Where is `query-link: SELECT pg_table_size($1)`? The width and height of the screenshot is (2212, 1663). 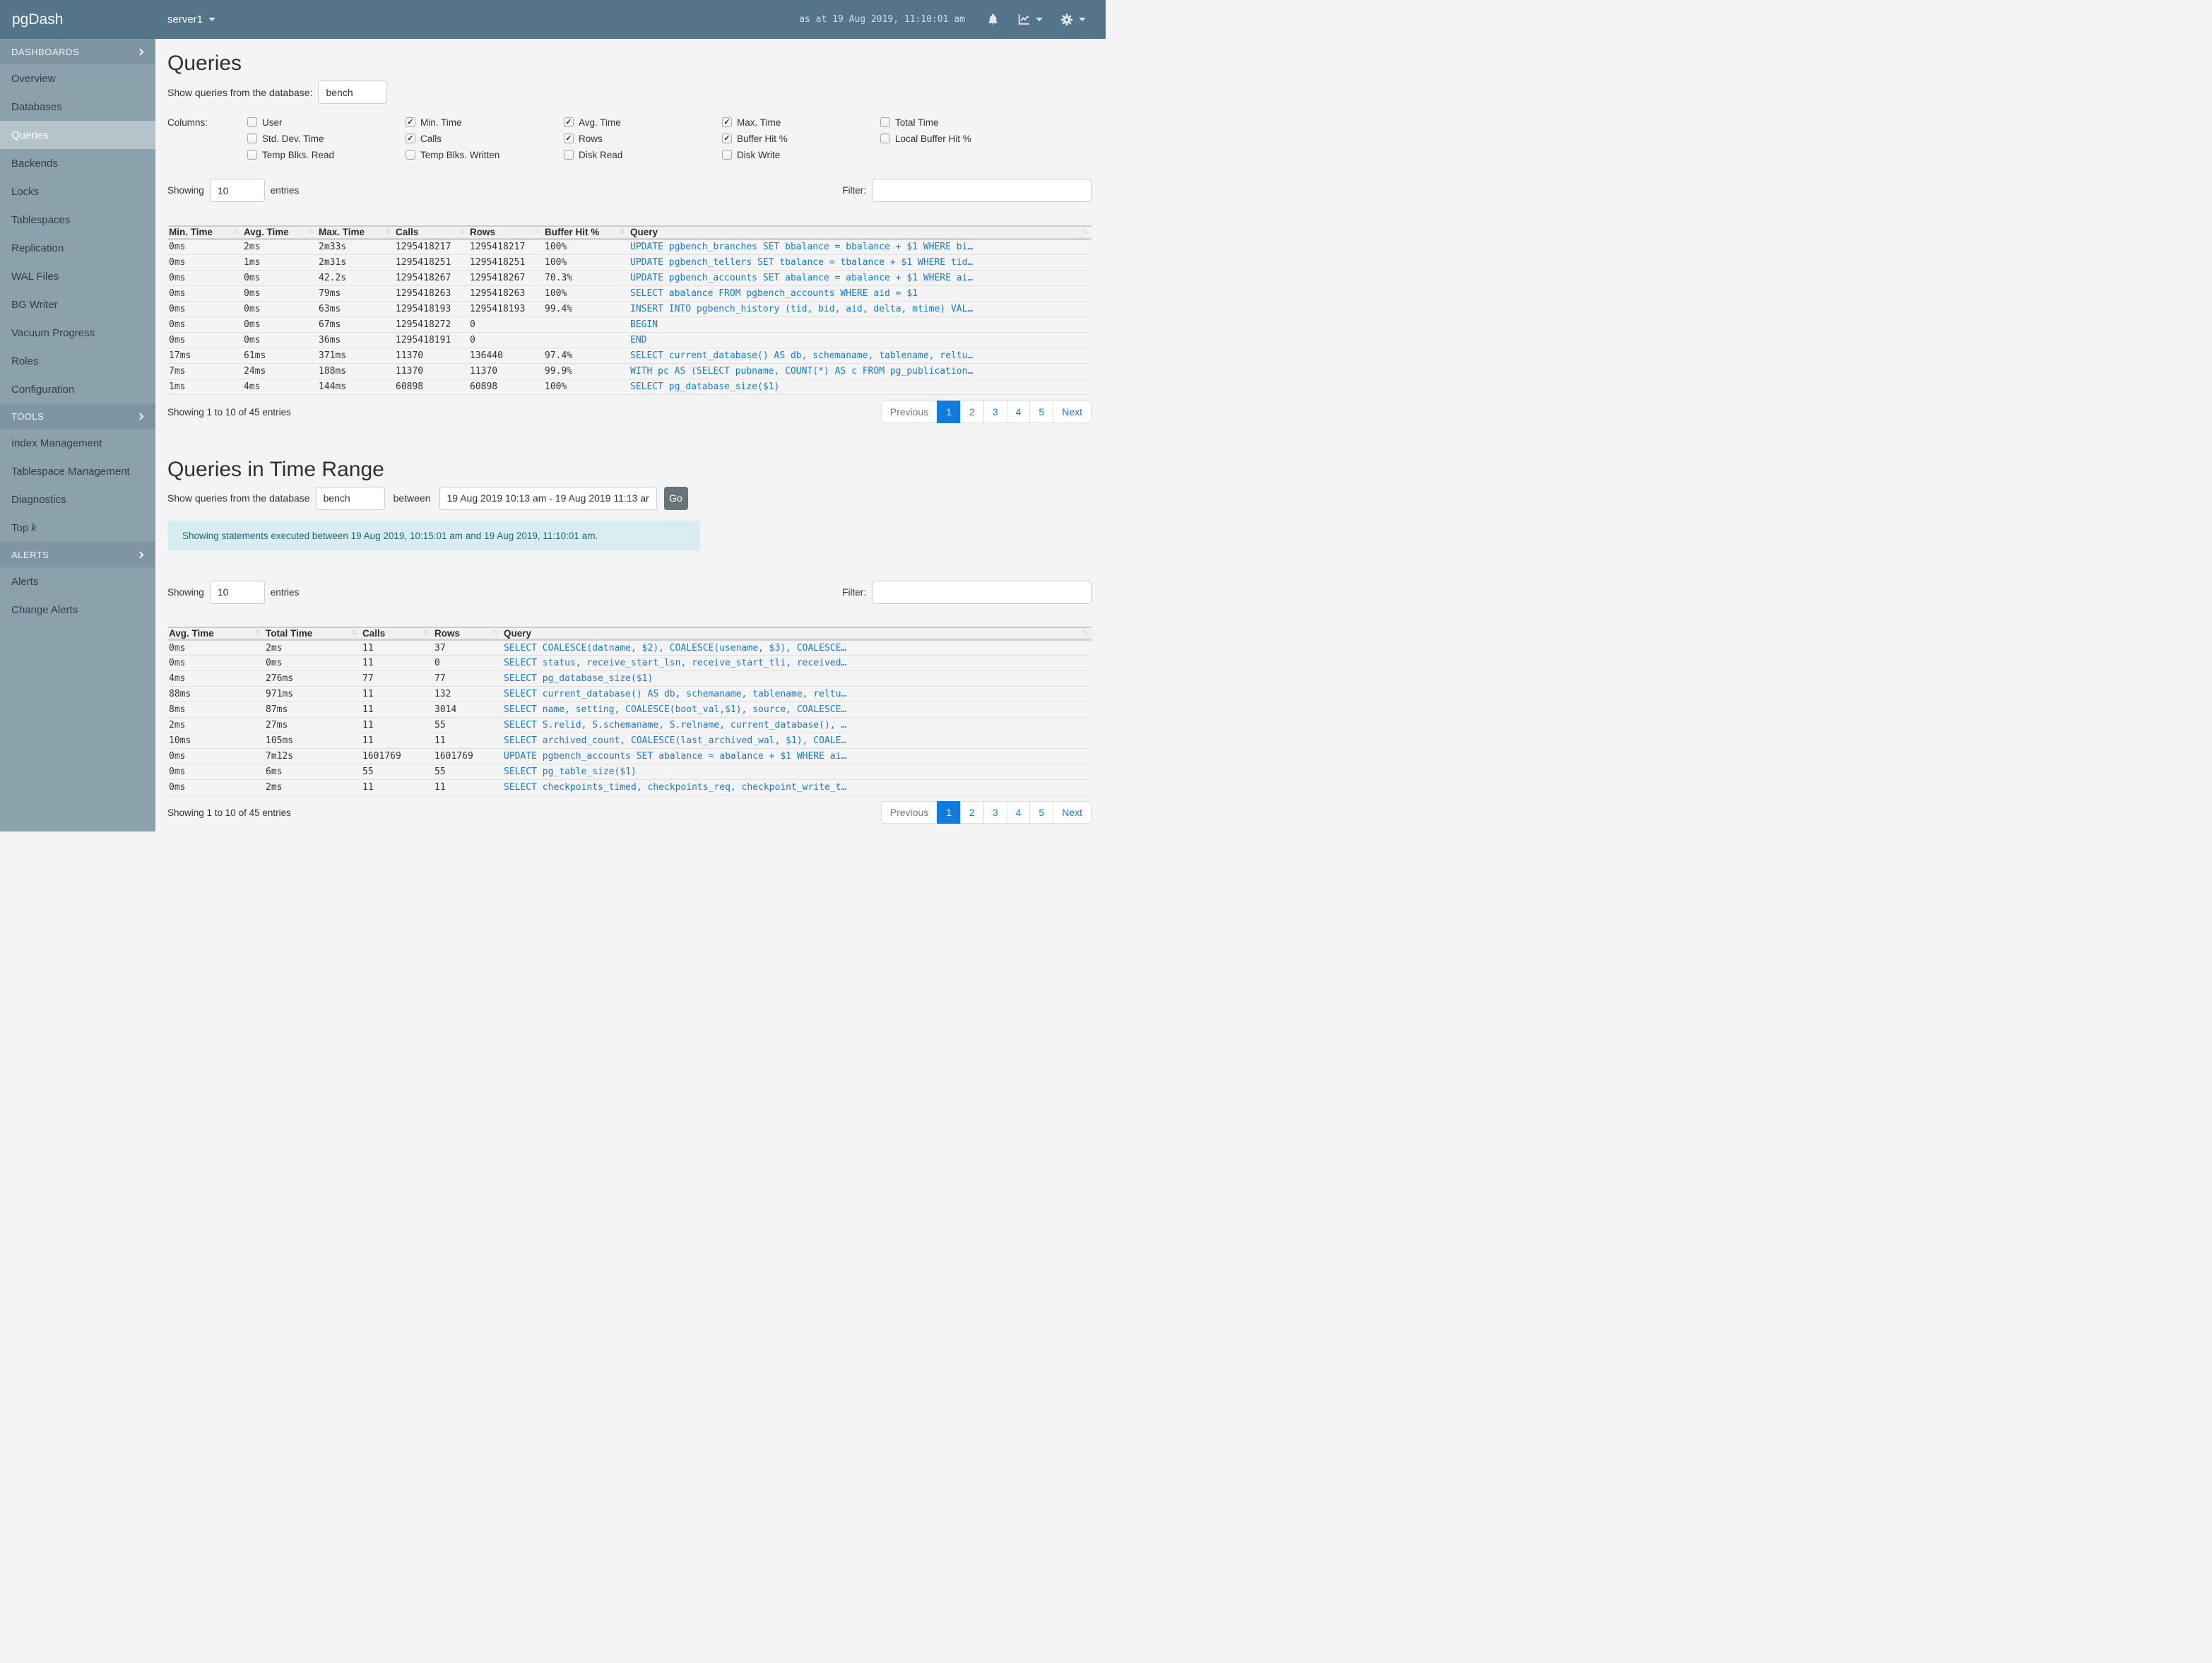 query-link: SELECT pg_table_size($1) is located at coordinates (570, 772).